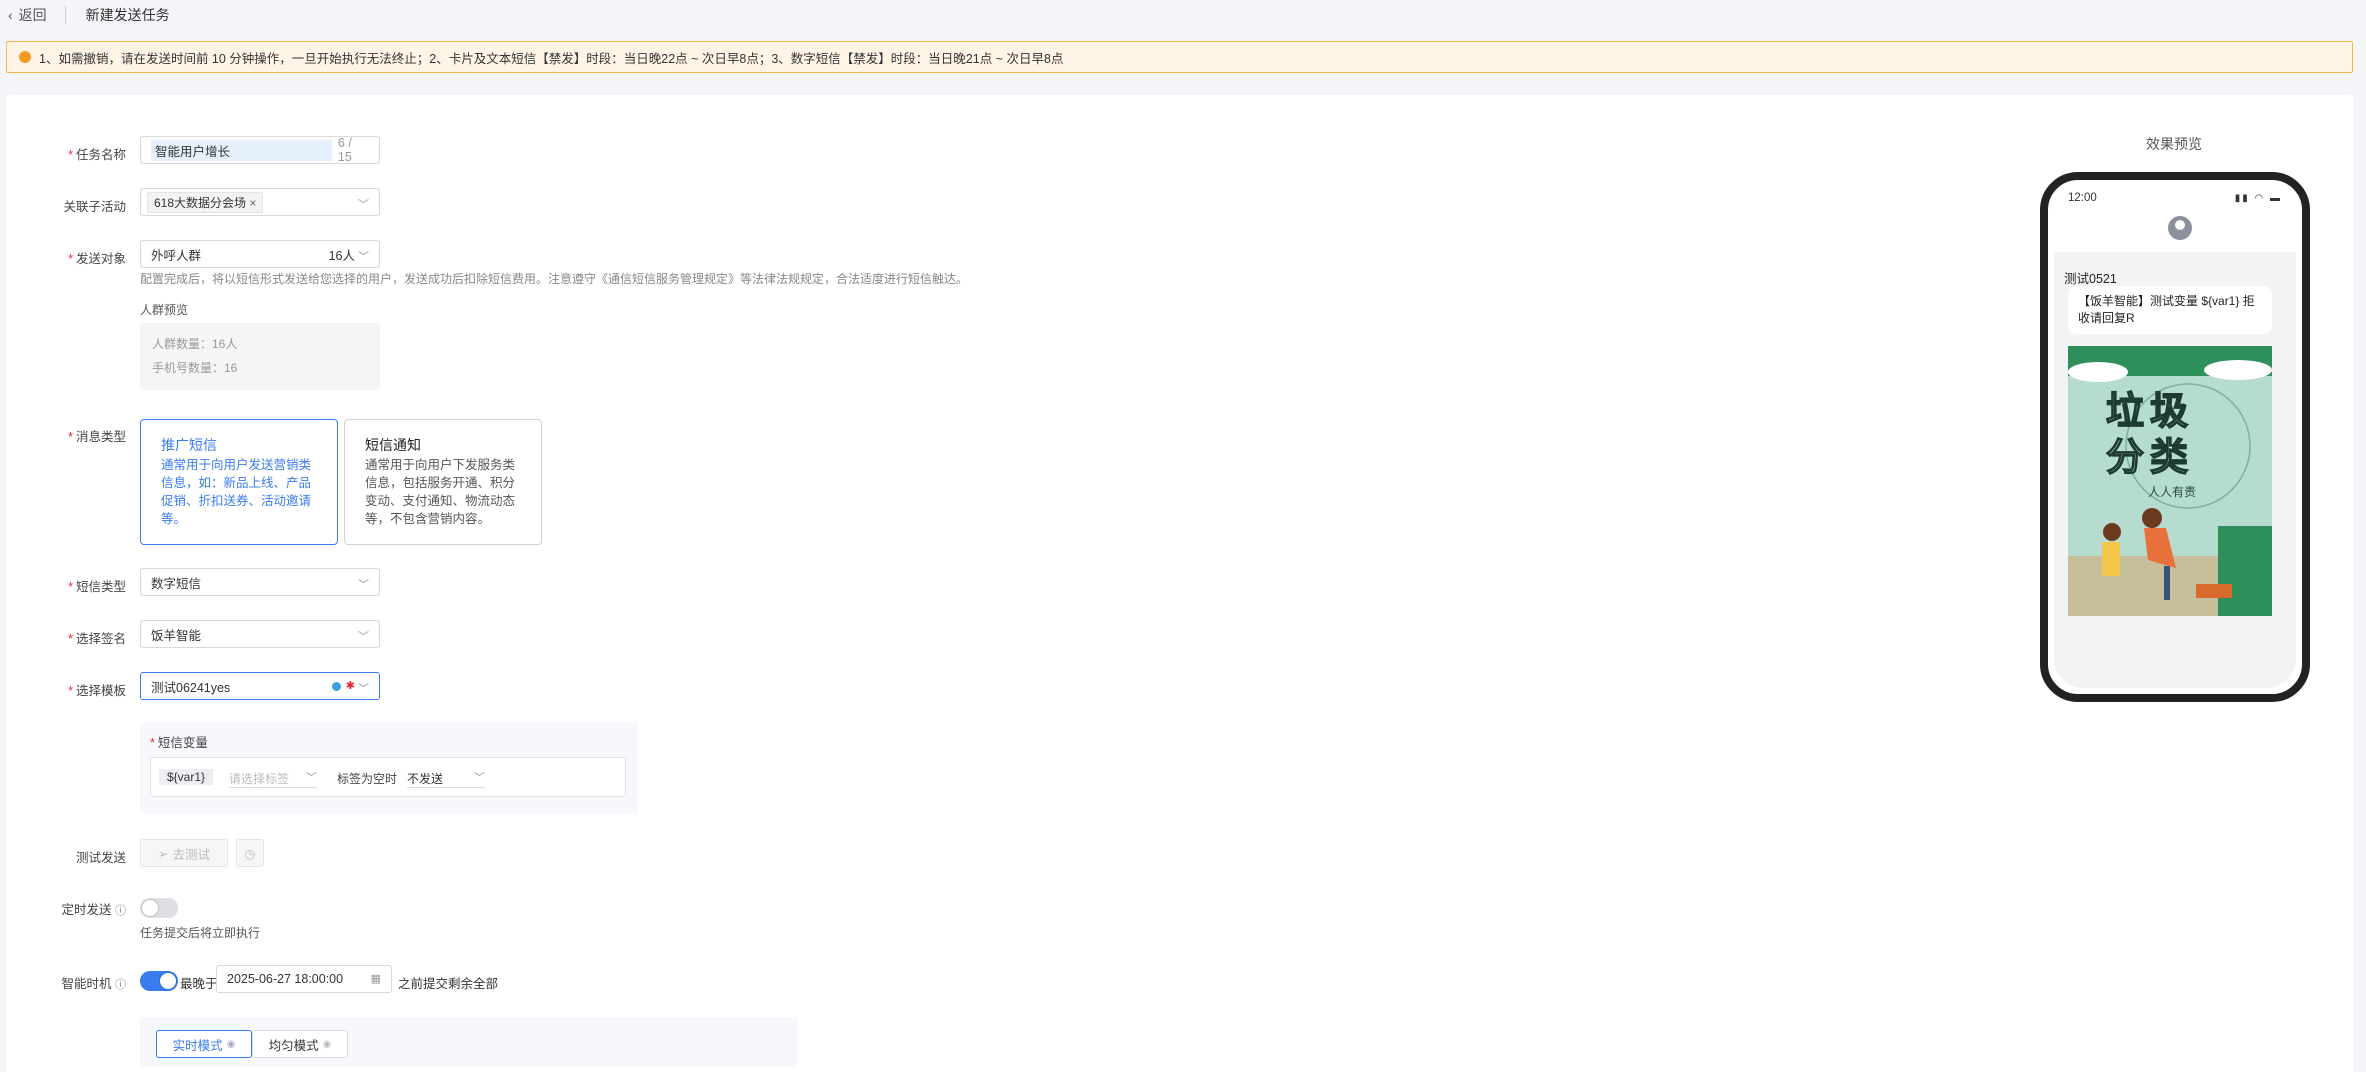 The height and width of the screenshot is (1072, 2366). I want to click on variable-row: ${var1} 请选择标签 ﹀ 标签为空时 不发送 ﹀, so click(388, 777).